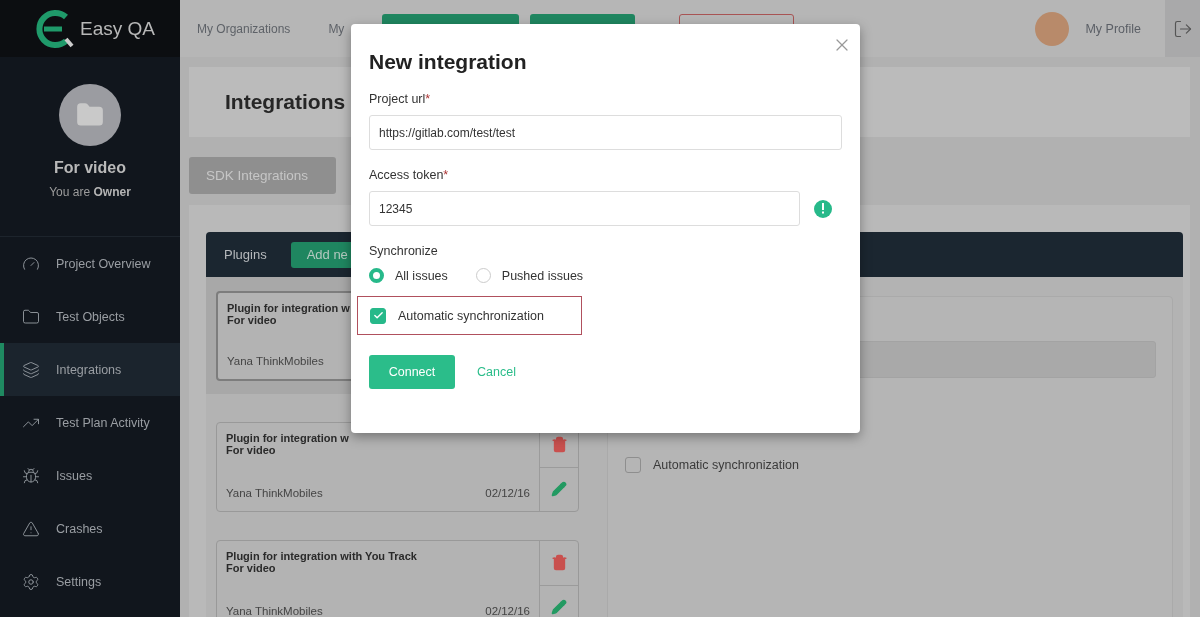 This screenshot has width=1200, height=617. I want to click on check-icon, so click(378, 315).